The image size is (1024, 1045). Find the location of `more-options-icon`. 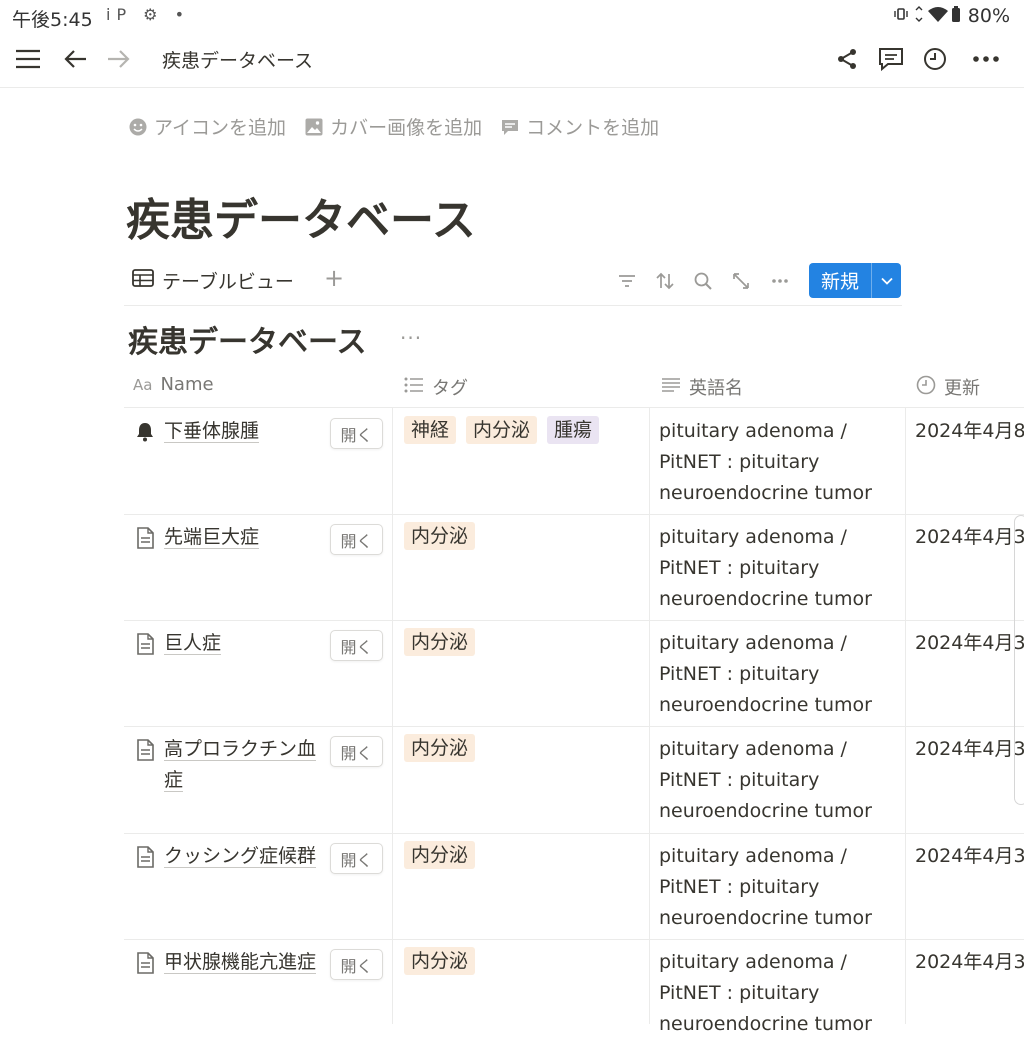

more-options-icon is located at coordinates (986, 59).